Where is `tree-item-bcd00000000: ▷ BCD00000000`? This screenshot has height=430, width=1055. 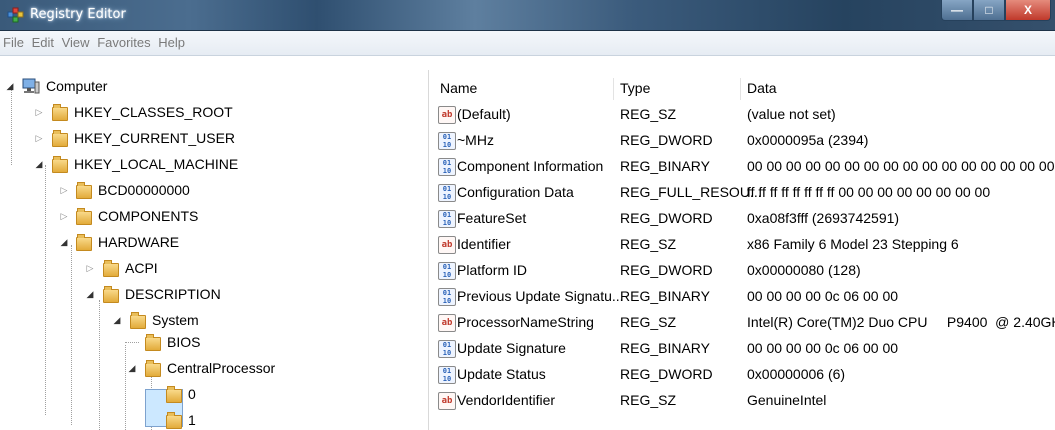 tree-item-bcd00000000: ▷ BCD00000000 is located at coordinates (125, 190).